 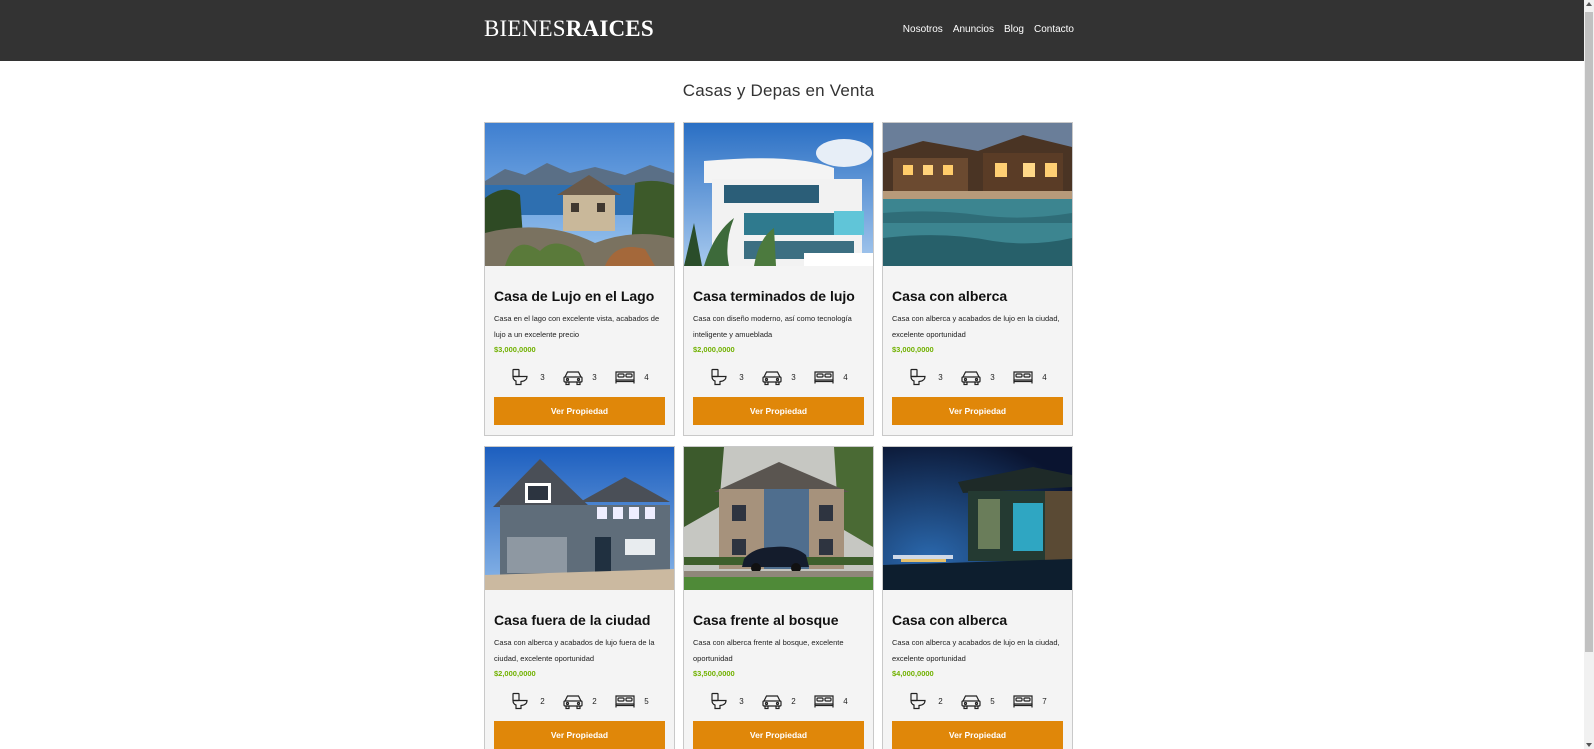 I want to click on nav-link-anuncios: Anuncios, so click(x=973, y=29).